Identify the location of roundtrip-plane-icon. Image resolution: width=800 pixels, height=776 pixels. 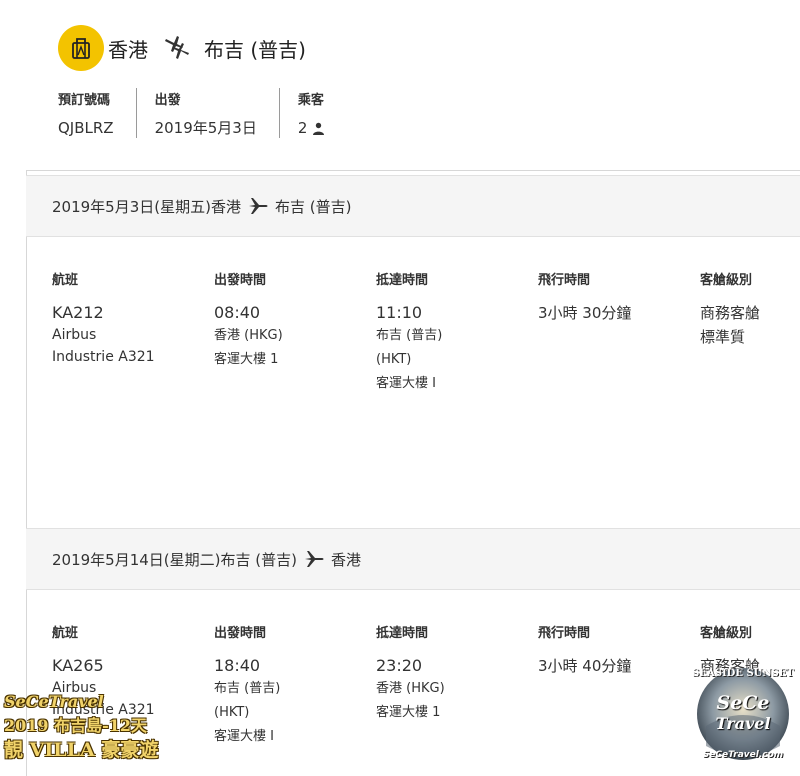
(177, 48).